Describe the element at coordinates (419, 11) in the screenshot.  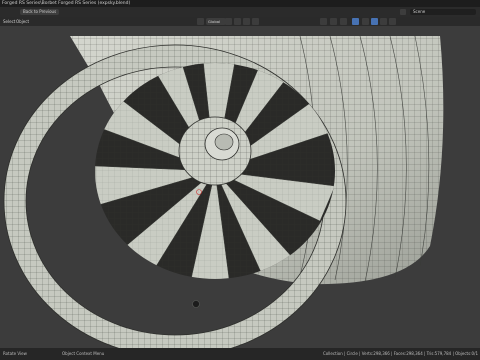
I see `scene-name: Scene` at that location.